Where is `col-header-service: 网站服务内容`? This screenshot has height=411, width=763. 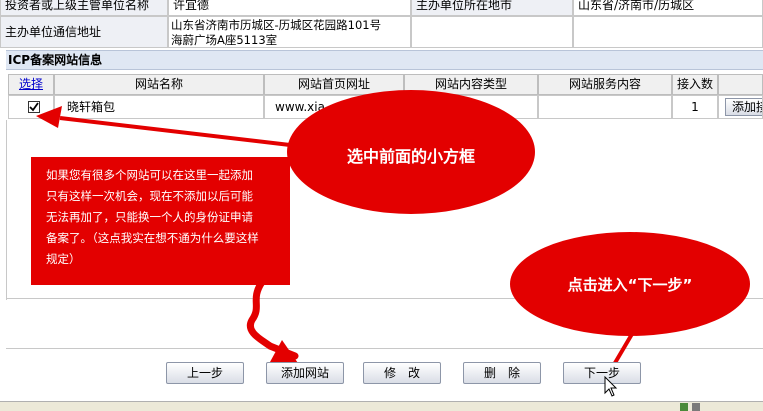 col-header-service: 网站服务内容 is located at coordinates (605, 84).